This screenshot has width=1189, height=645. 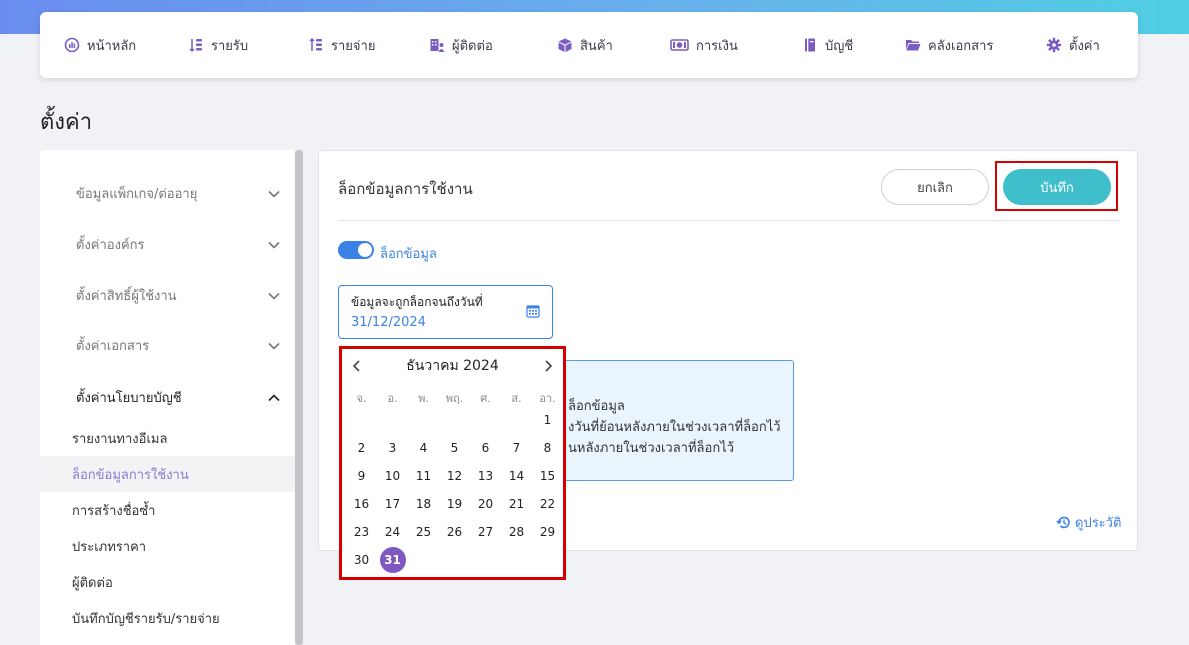 What do you see at coordinates (728, 220) in the screenshot?
I see `divider` at bounding box center [728, 220].